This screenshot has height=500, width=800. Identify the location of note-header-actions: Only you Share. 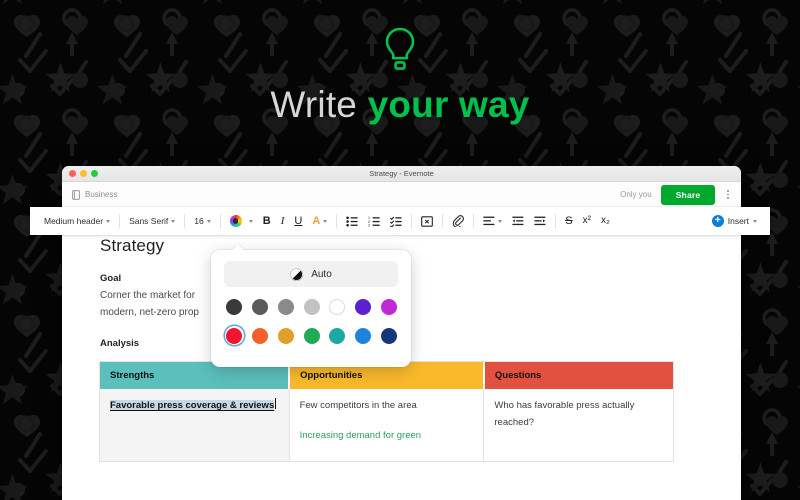
(676, 194).